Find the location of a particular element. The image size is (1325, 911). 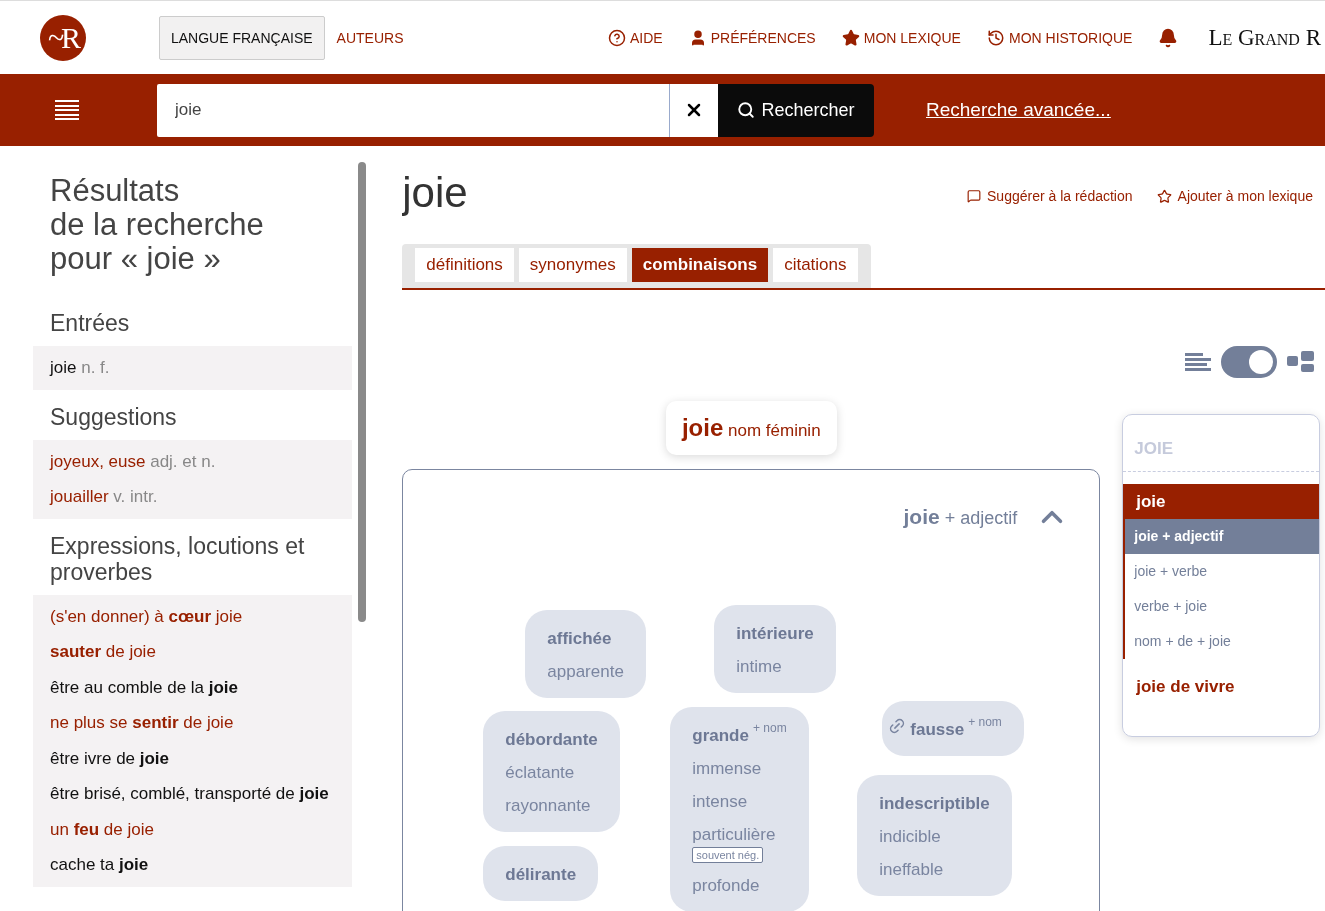

result-link: être brisé, comblé, transporté de joie is located at coordinates (193, 794).